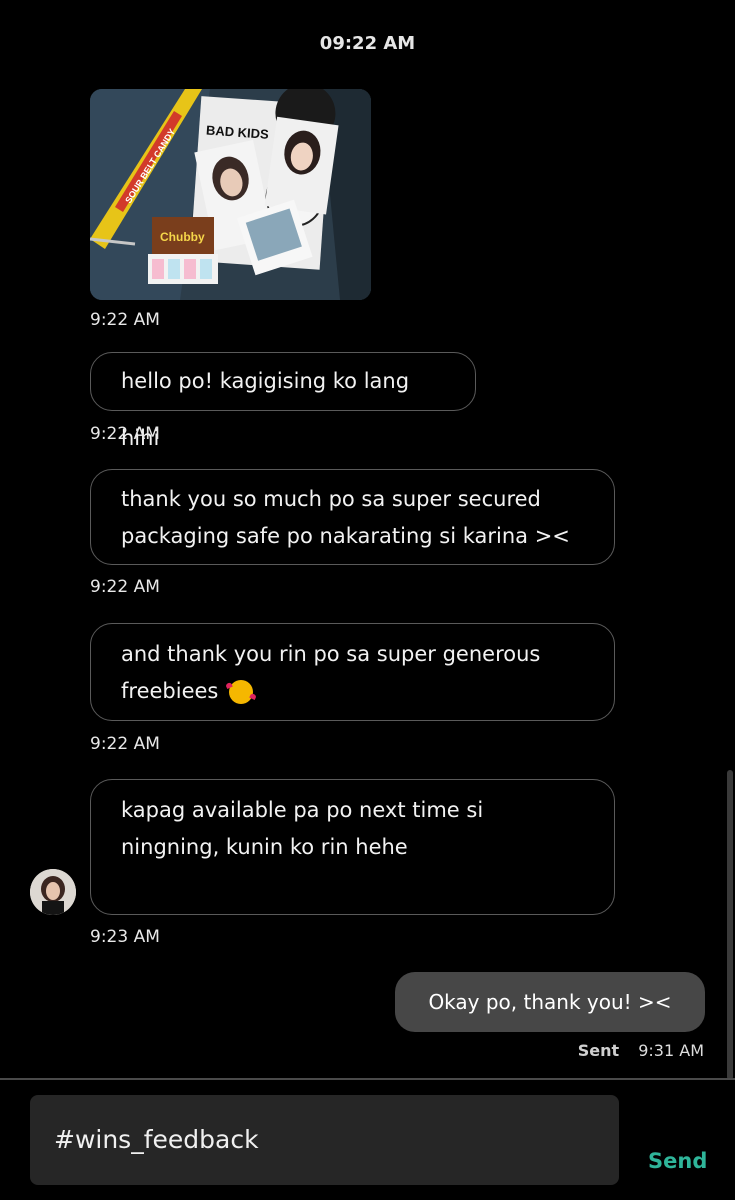 The width and height of the screenshot is (735, 1200). What do you see at coordinates (367, 1079) in the screenshot?
I see `composer-divider` at bounding box center [367, 1079].